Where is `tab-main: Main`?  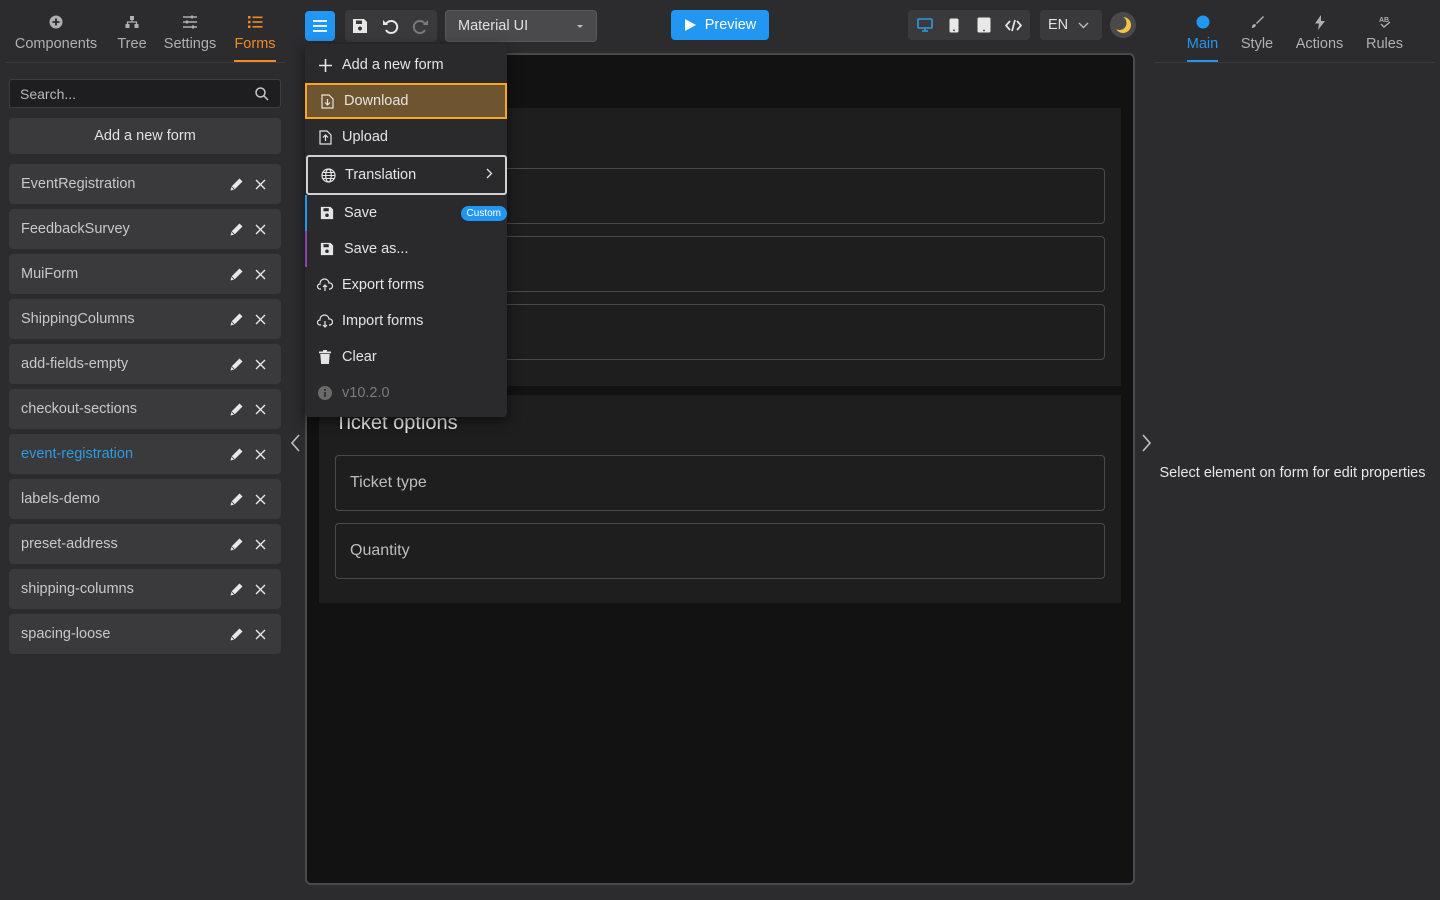 tab-main: Main is located at coordinates (1202, 35).